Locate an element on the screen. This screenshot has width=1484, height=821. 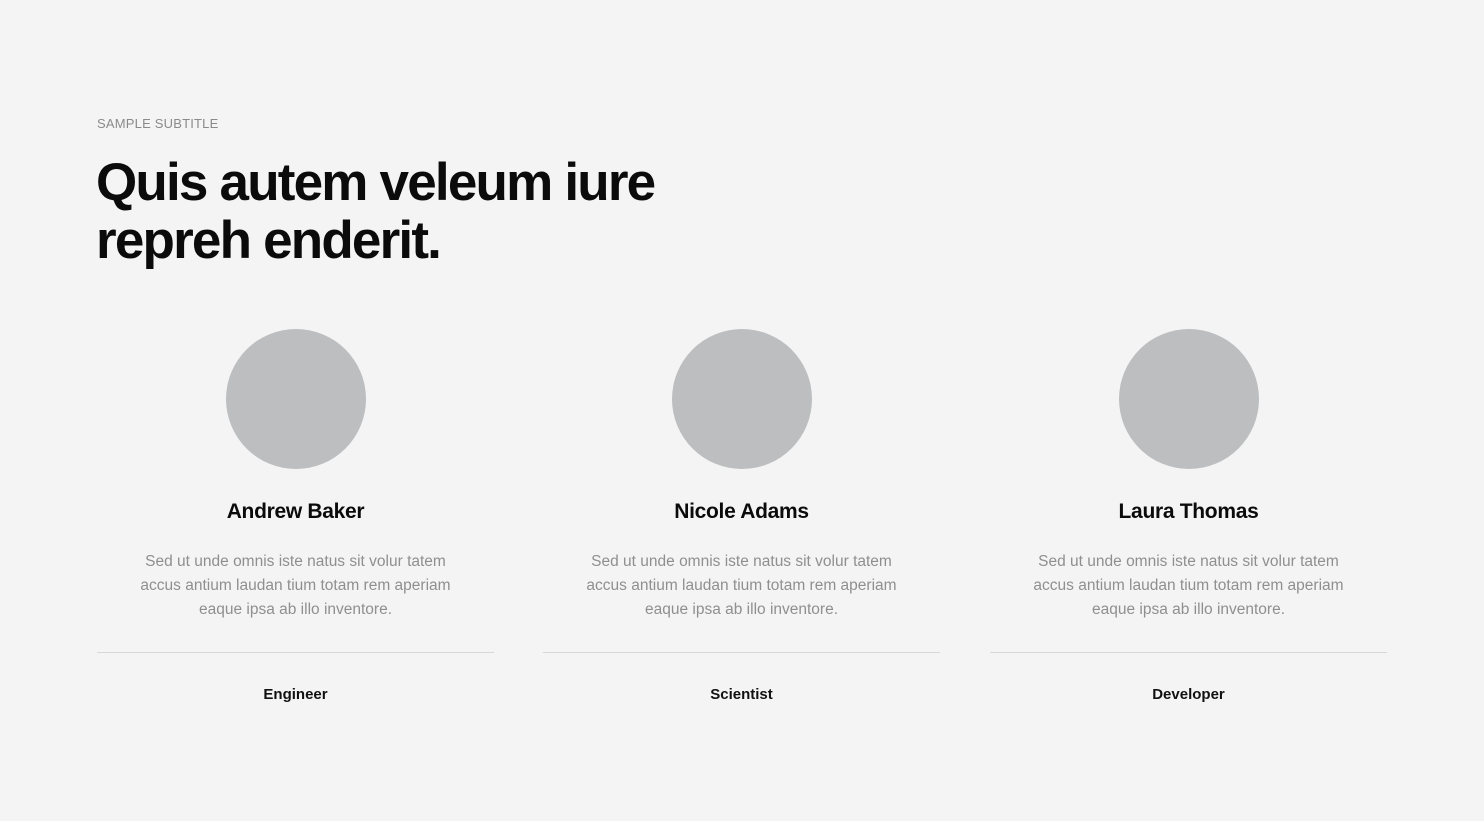
section-subtitle: SAMPLE SUBTITLE is located at coordinates (158, 123).